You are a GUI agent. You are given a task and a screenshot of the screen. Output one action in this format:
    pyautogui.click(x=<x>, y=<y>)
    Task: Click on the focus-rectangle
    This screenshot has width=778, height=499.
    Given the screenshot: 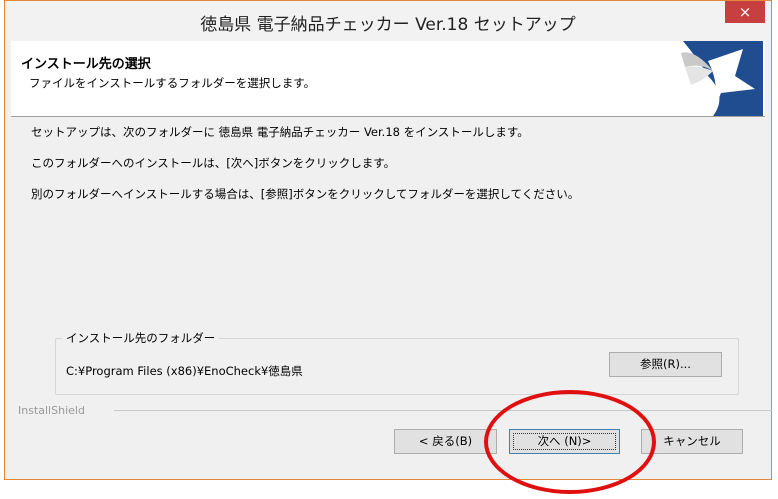 What is the action you would take?
    pyautogui.click(x=564, y=441)
    